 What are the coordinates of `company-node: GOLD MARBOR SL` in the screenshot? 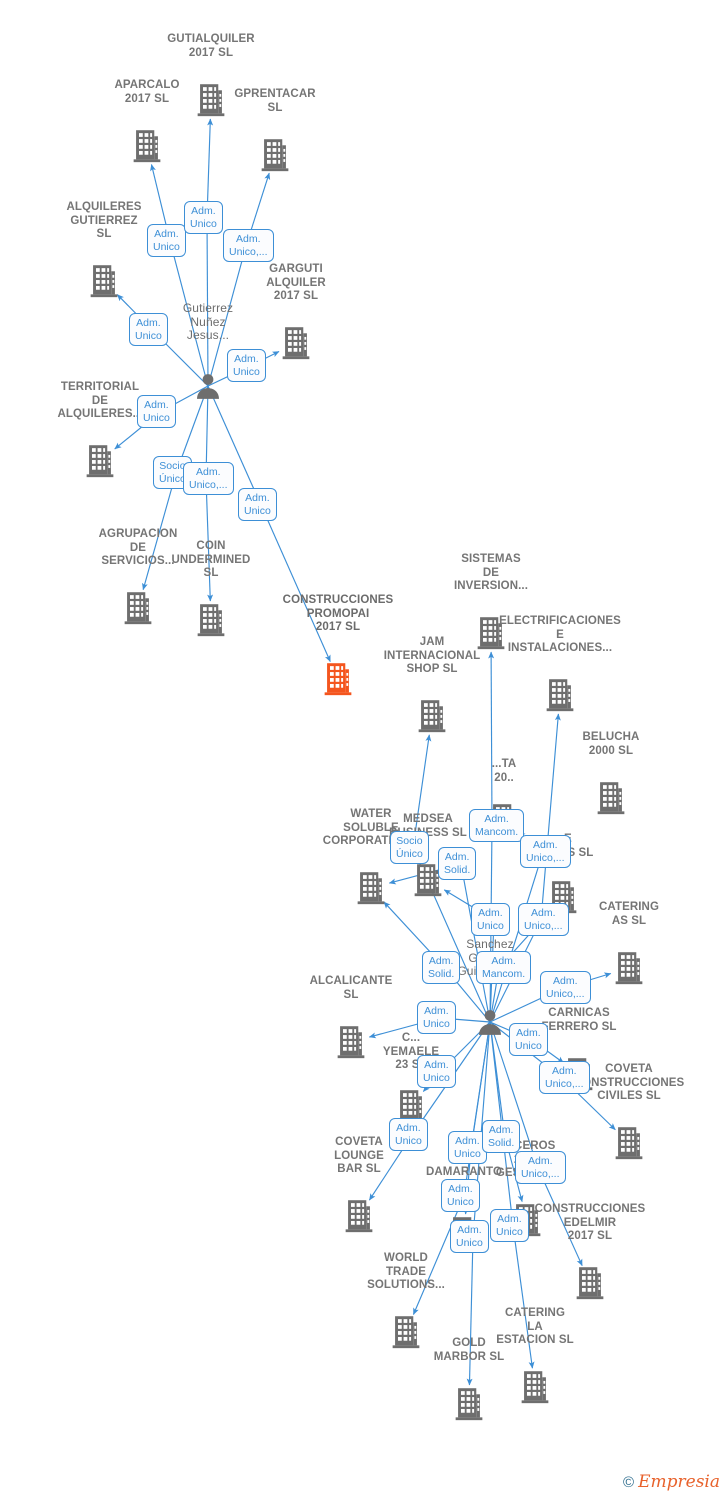 It's located at (469, 1379).